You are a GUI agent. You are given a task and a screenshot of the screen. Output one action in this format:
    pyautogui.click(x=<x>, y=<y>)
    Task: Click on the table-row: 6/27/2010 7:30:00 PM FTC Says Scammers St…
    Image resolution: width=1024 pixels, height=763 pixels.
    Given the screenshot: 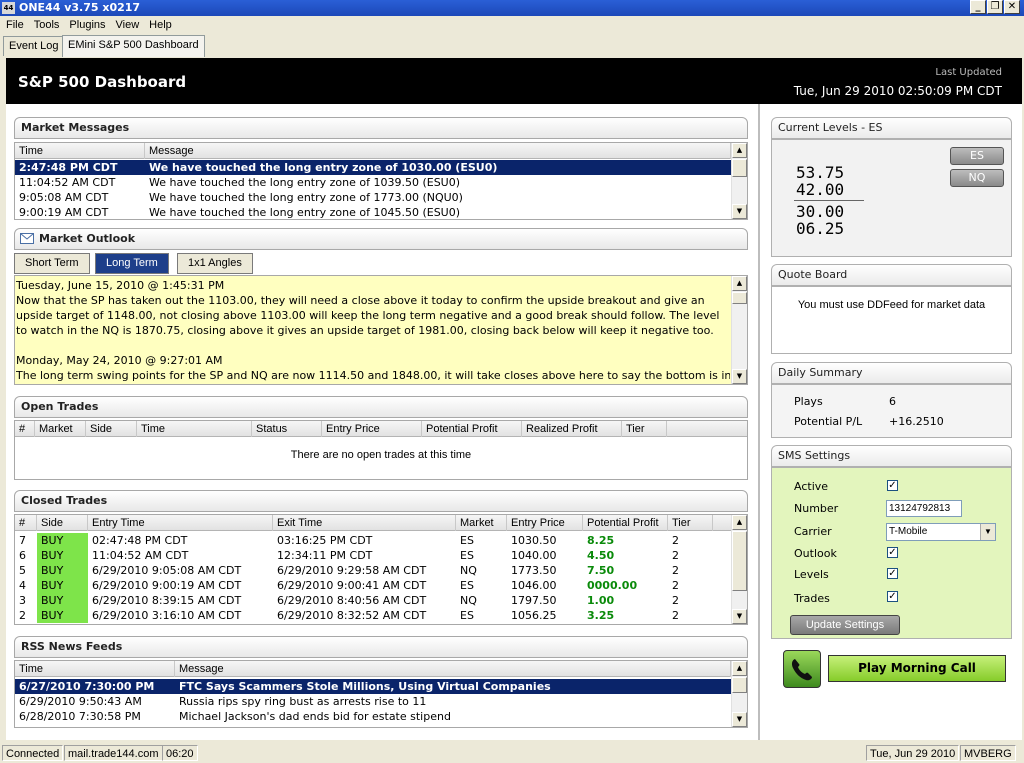 What is the action you would take?
    pyautogui.click(x=373, y=686)
    